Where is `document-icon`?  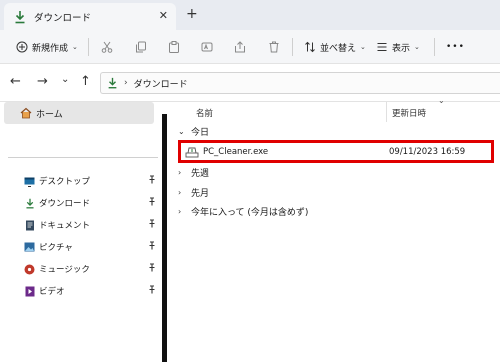
document-icon is located at coordinates (29, 225).